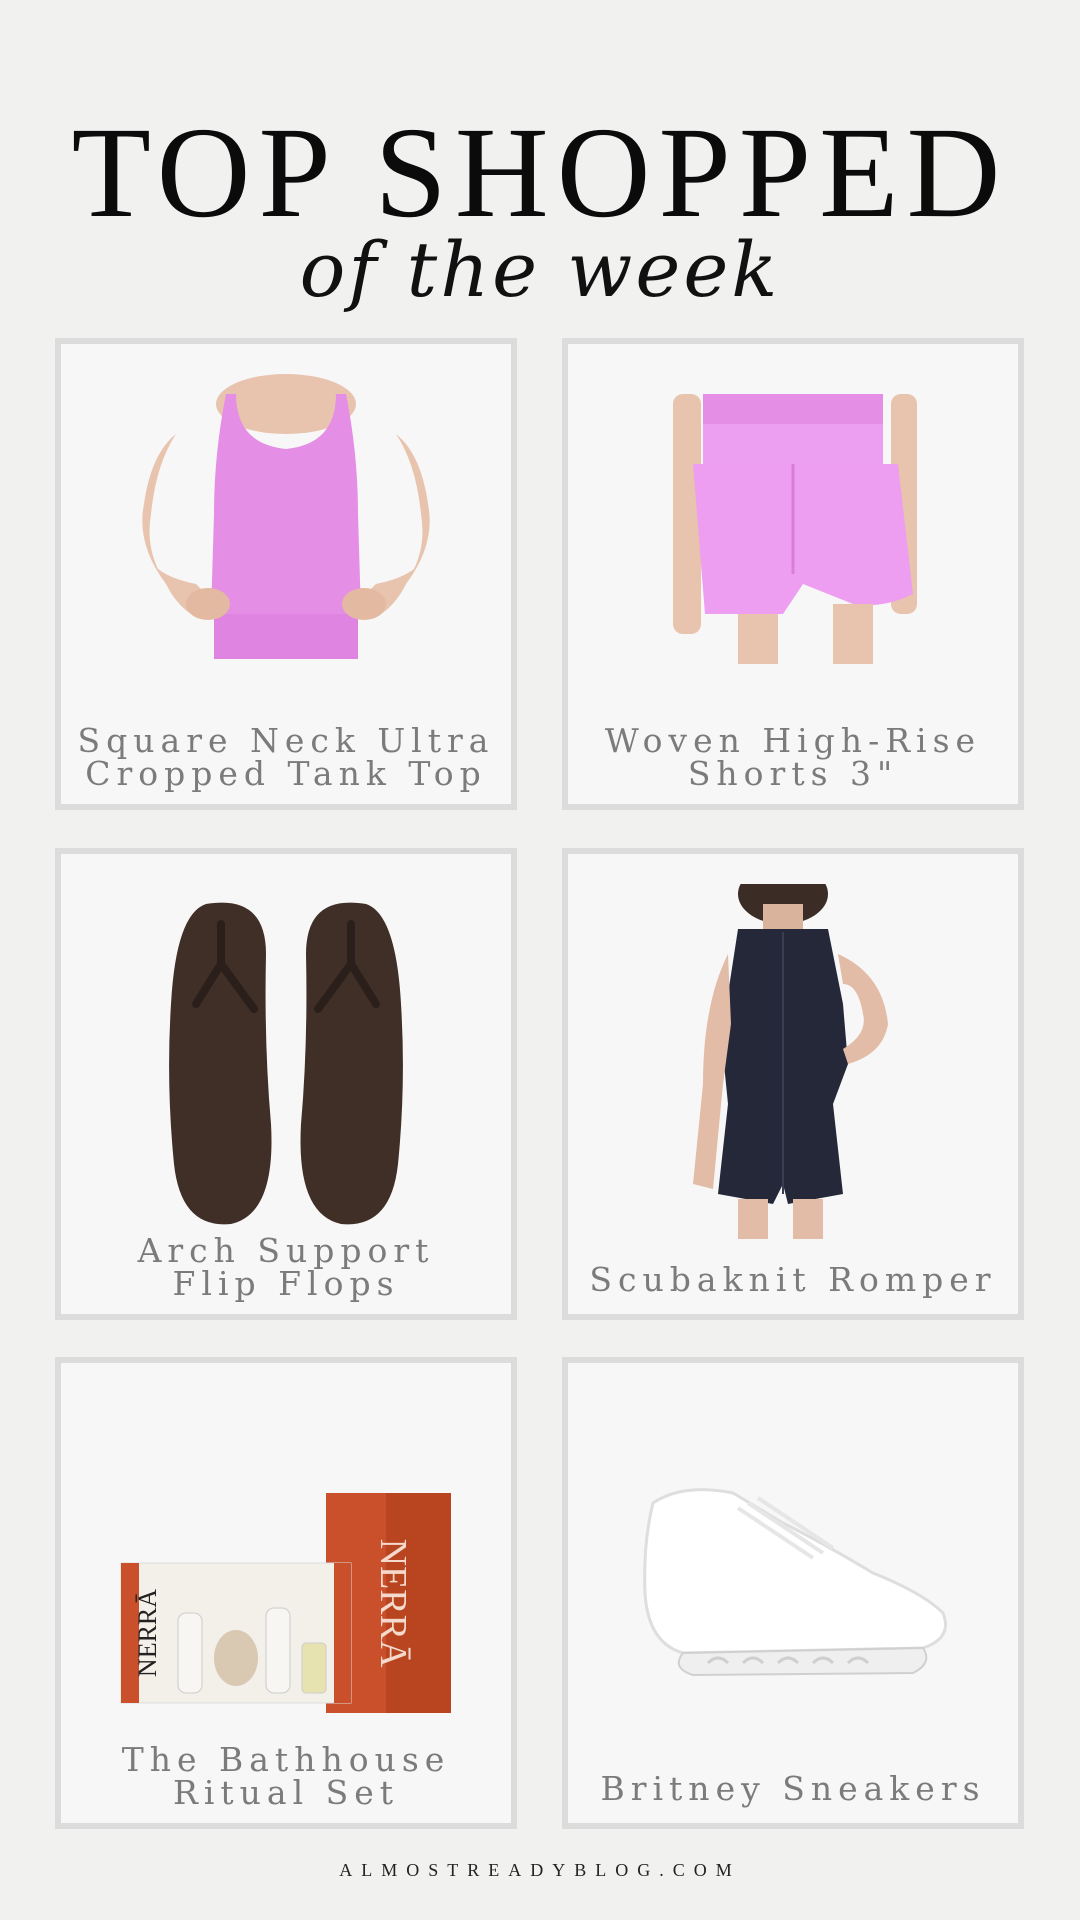 The height and width of the screenshot is (1920, 1080). Describe the element at coordinates (540, 1870) in the screenshot. I see `footer-site-url: ALMOSTREADYBLOG.COM` at that location.